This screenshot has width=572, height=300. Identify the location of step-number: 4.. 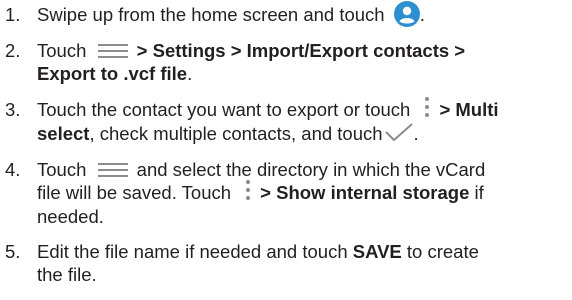
(13, 169).